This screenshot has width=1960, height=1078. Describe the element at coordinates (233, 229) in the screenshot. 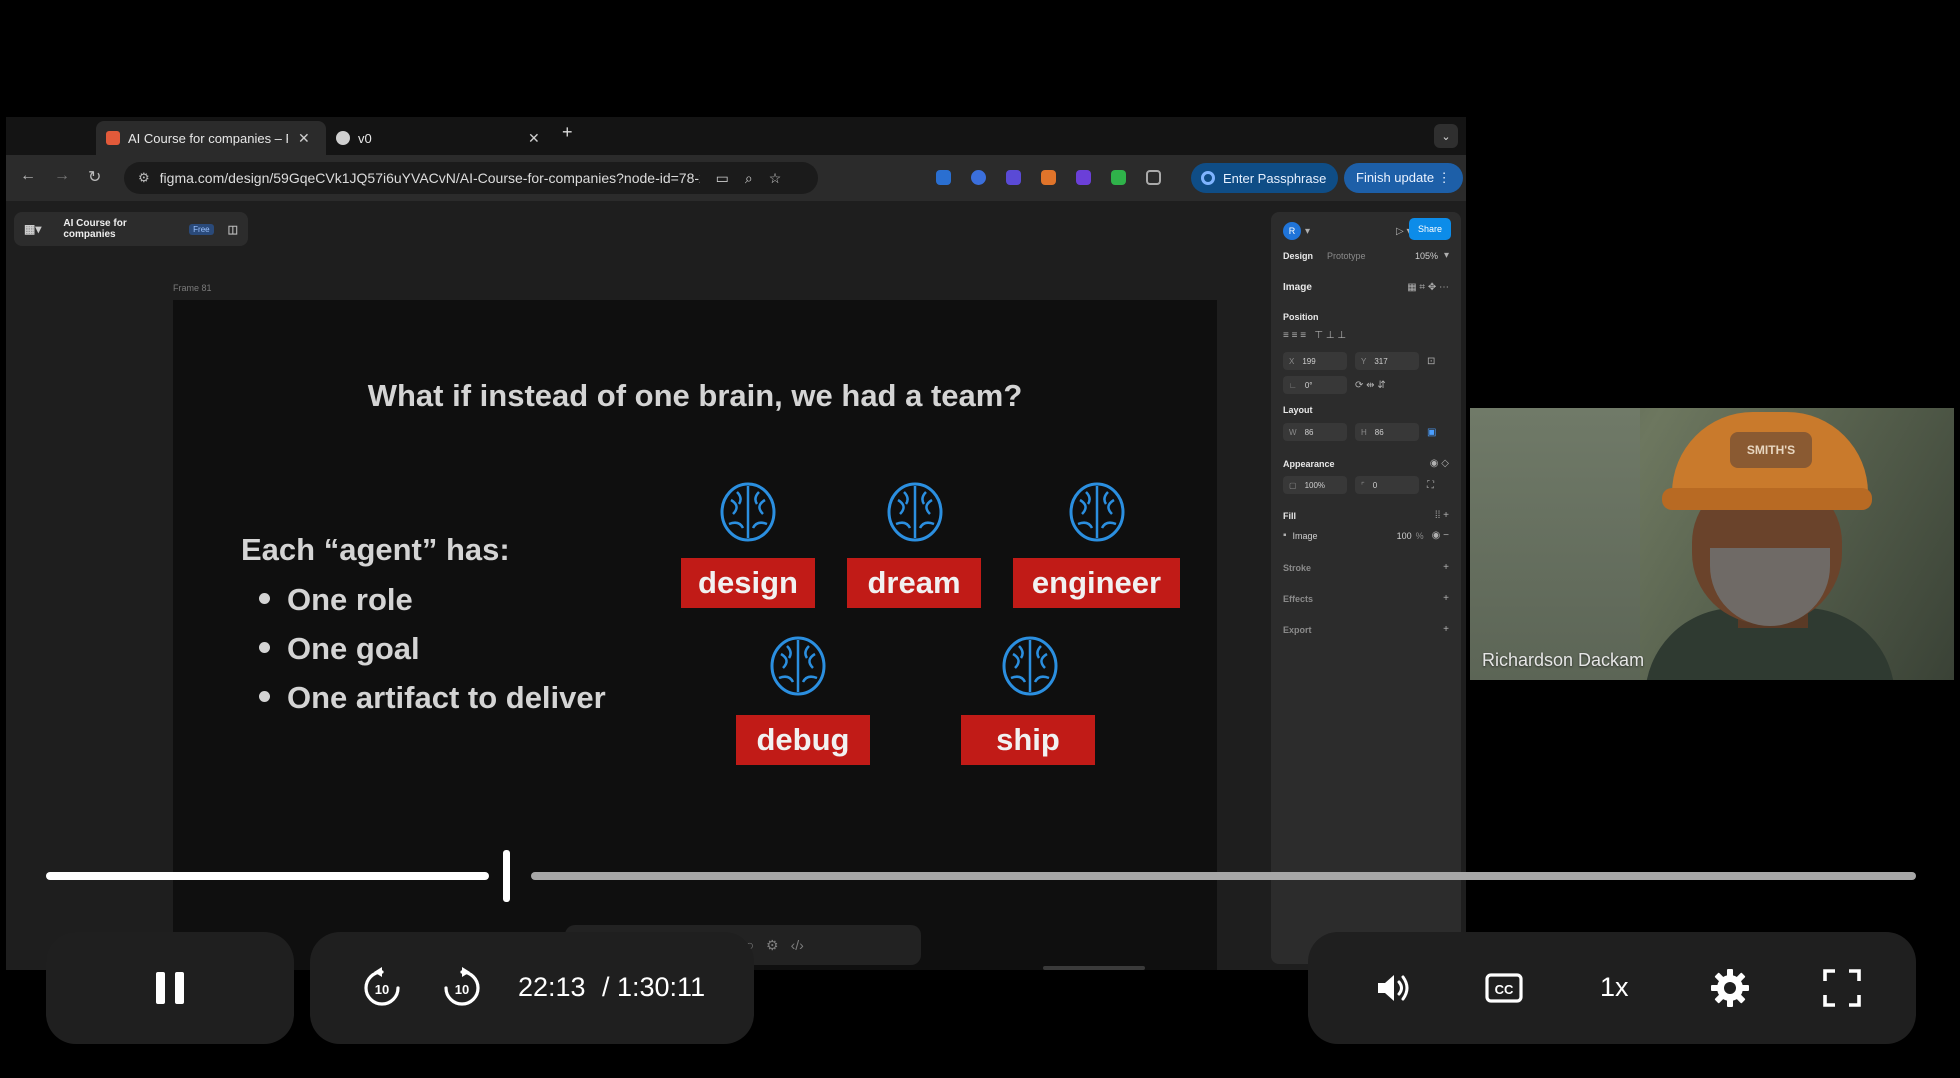

I see `toggle-panel-icon: ◫` at that location.